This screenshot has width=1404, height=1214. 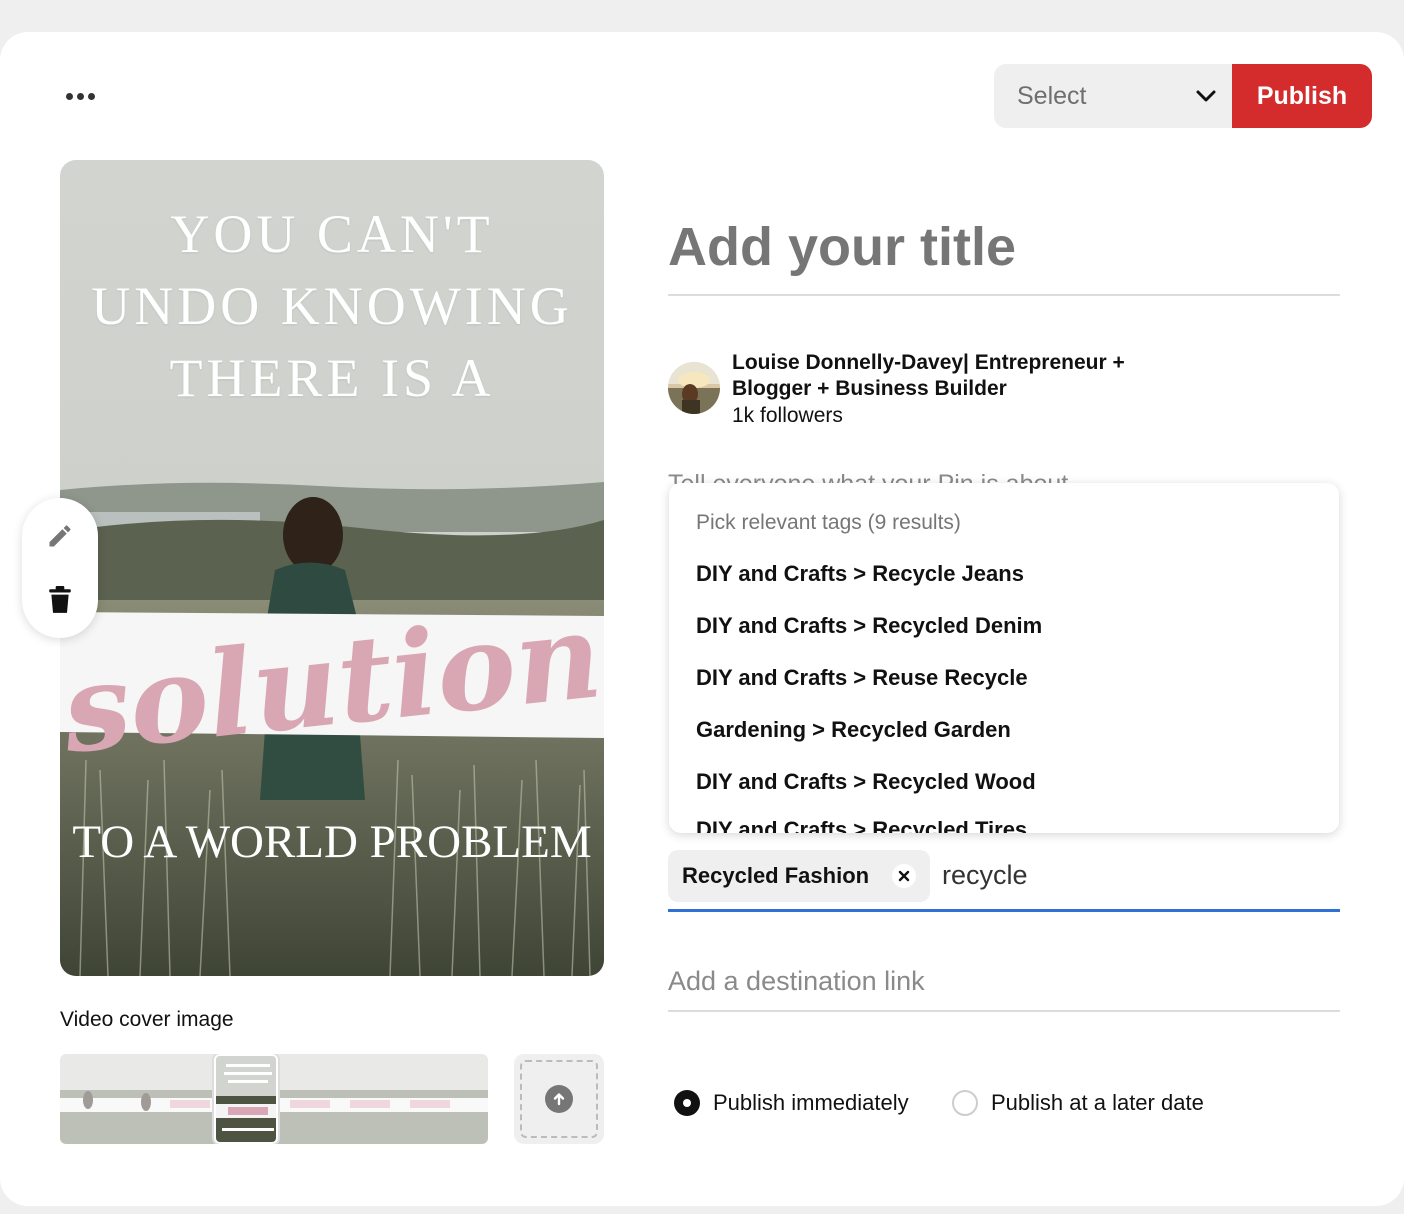 What do you see at coordinates (1004, 986) in the screenshot?
I see `destination-link-input: Add a destination link` at bounding box center [1004, 986].